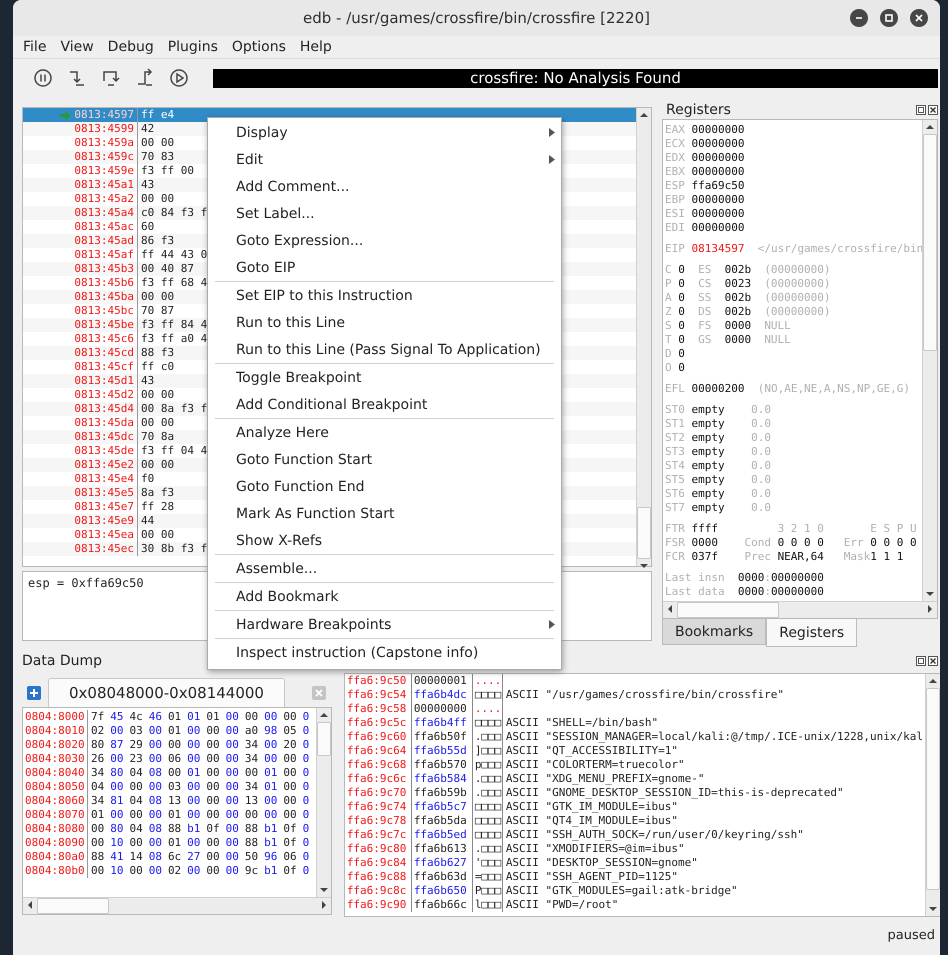  I want to click on hex-byte: 10, so click(117, 871).